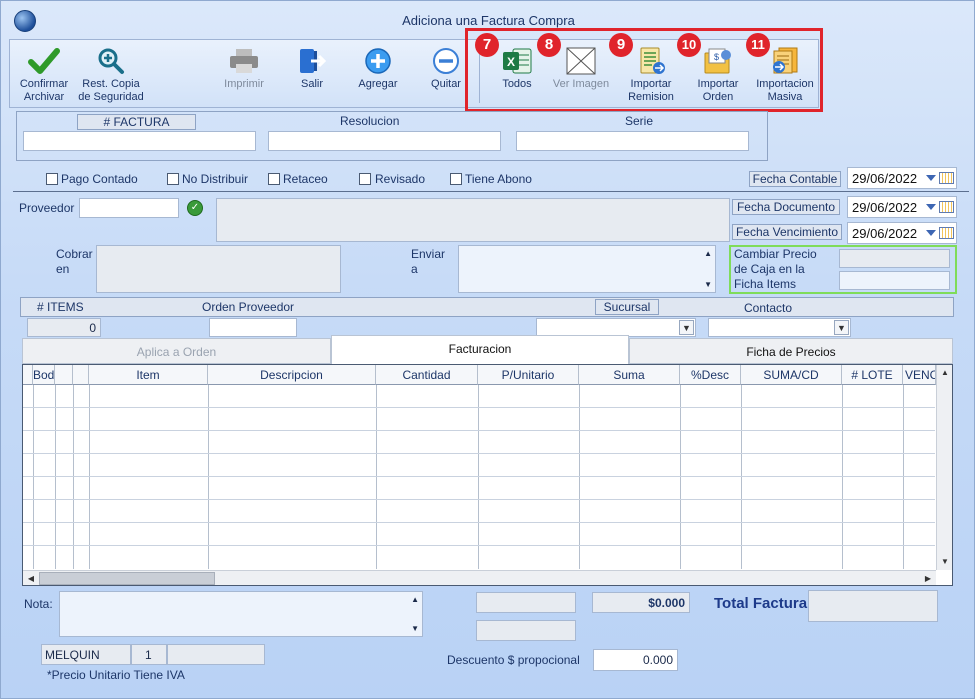  Describe the element at coordinates (456, 179) in the screenshot. I see `tiene-abono-checkbox` at that location.